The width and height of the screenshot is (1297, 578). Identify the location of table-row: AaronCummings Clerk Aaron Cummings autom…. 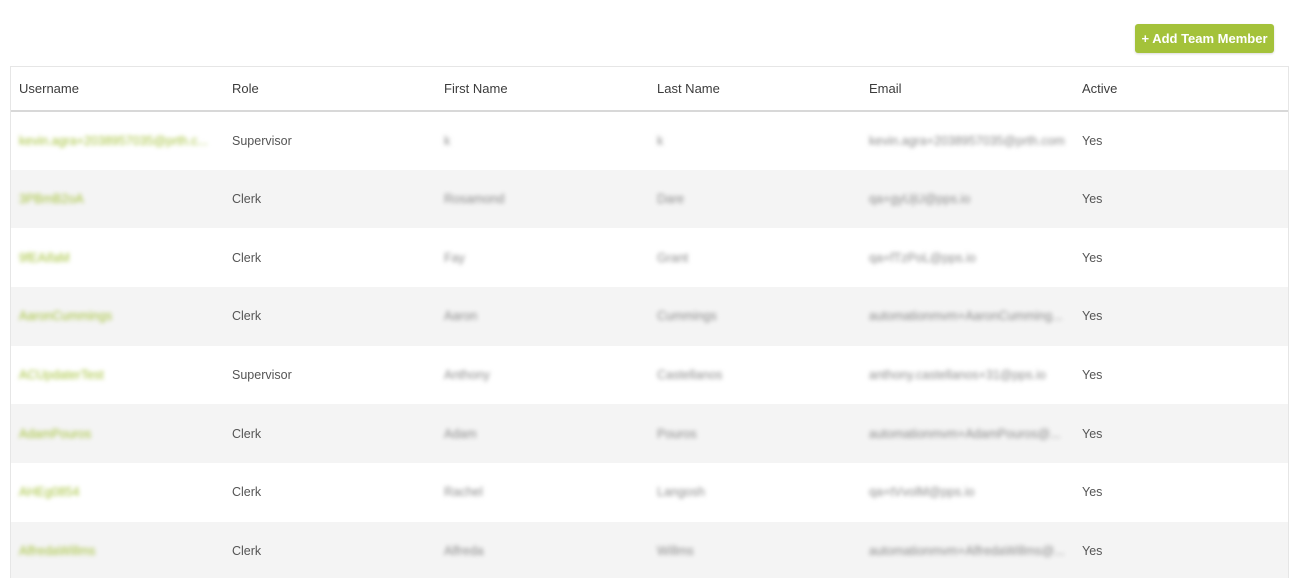
(649, 316).